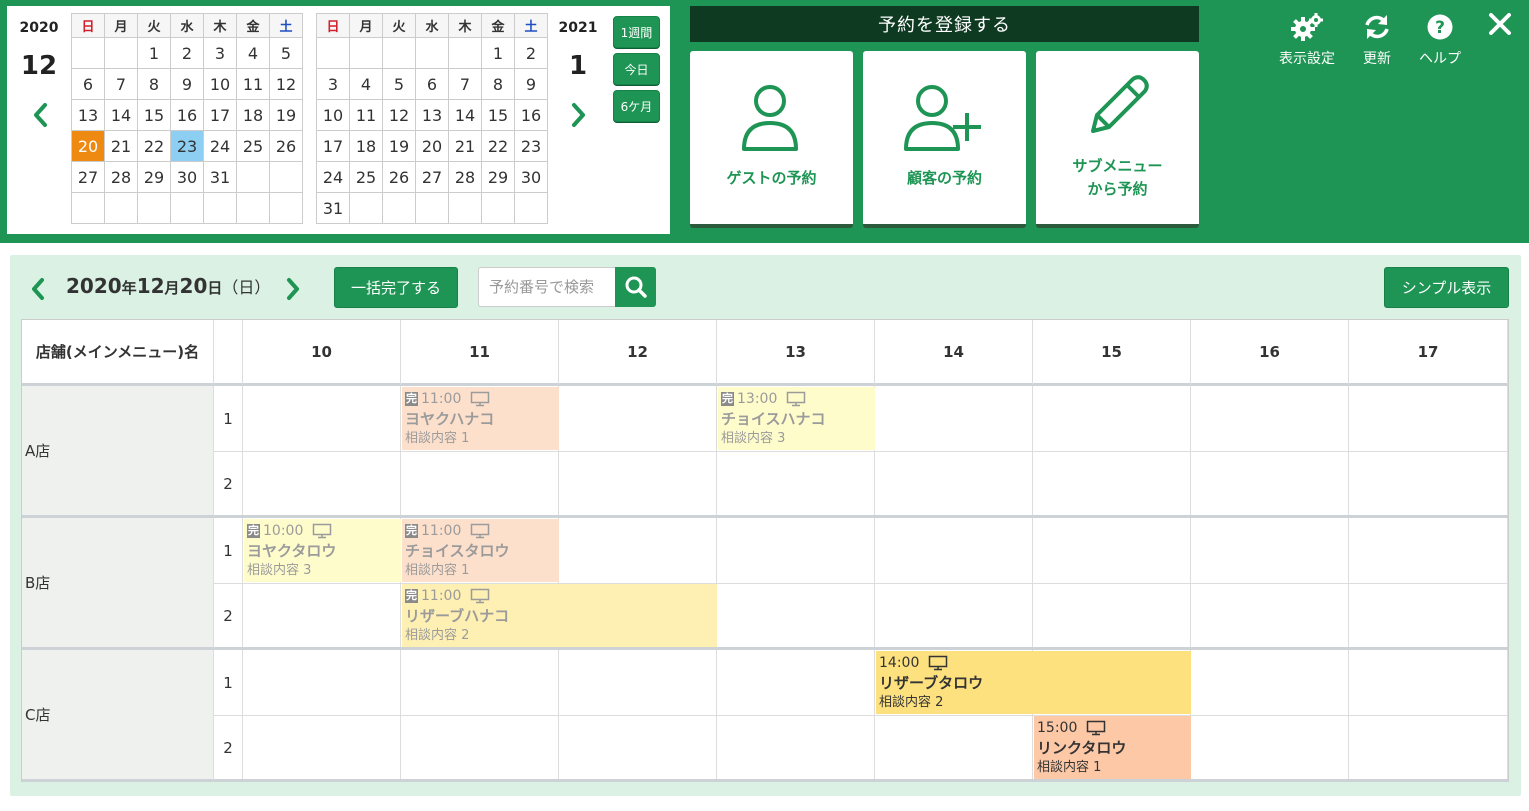 The image size is (1529, 811). Describe the element at coordinates (480, 550) in the screenshot. I see `reservation-block: 完 11:00 チョイスタロウ 相談内容 1` at that location.